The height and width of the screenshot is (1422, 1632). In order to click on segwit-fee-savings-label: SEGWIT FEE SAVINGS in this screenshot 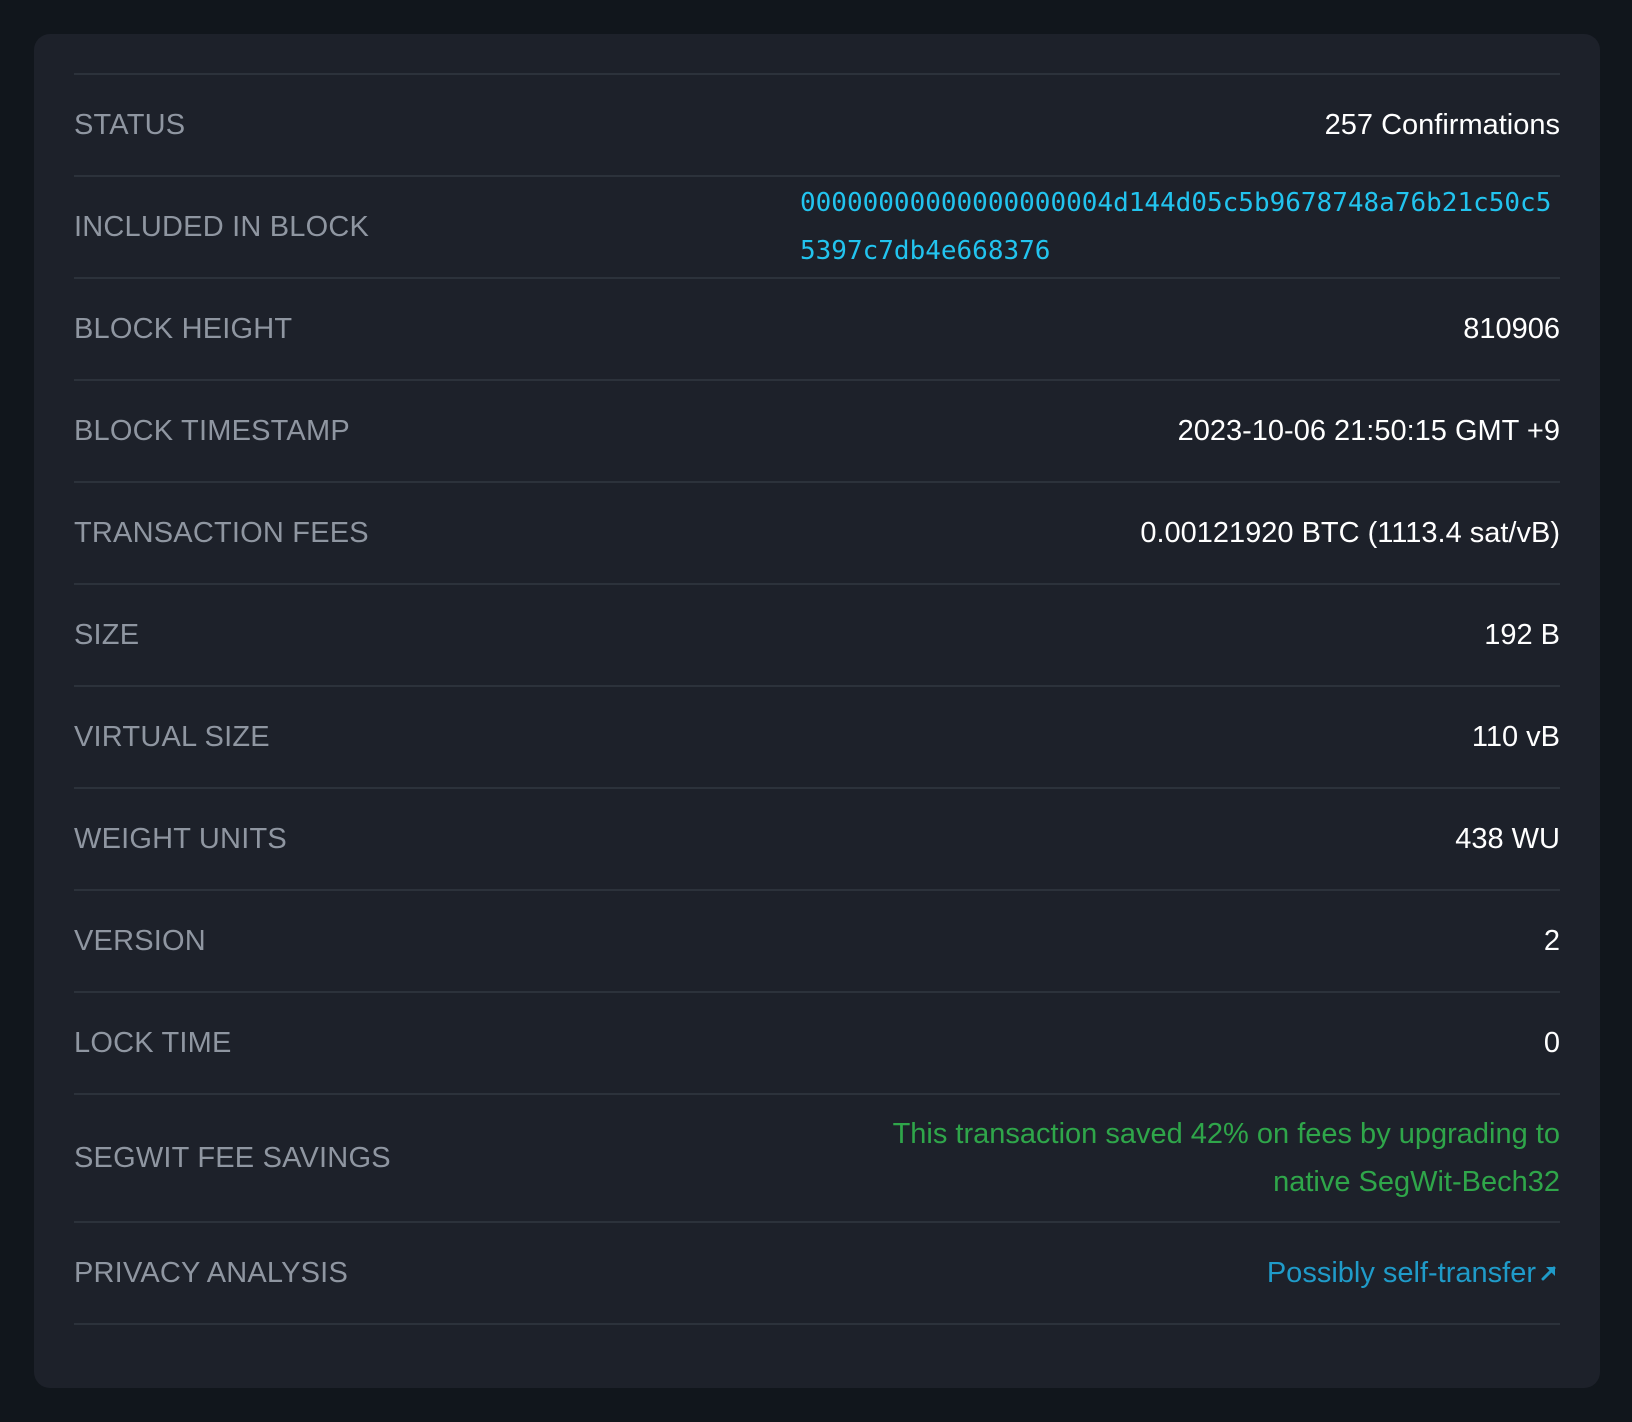, I will do `click(232, 1157)`.